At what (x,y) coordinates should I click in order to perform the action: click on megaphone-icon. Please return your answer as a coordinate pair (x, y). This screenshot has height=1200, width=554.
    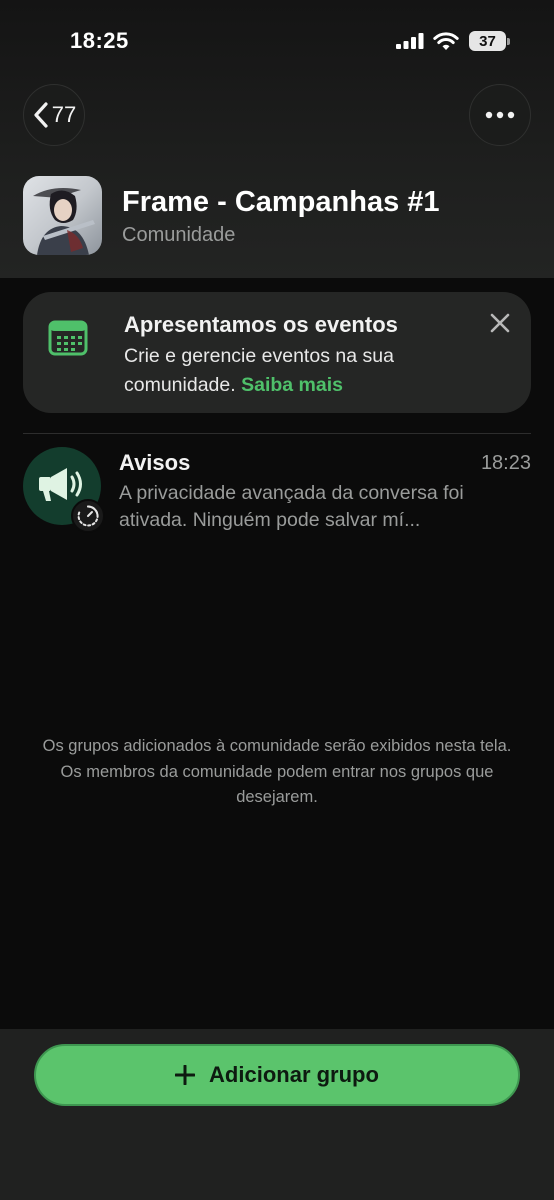
    Looking at the image, I should click on (60, 484).